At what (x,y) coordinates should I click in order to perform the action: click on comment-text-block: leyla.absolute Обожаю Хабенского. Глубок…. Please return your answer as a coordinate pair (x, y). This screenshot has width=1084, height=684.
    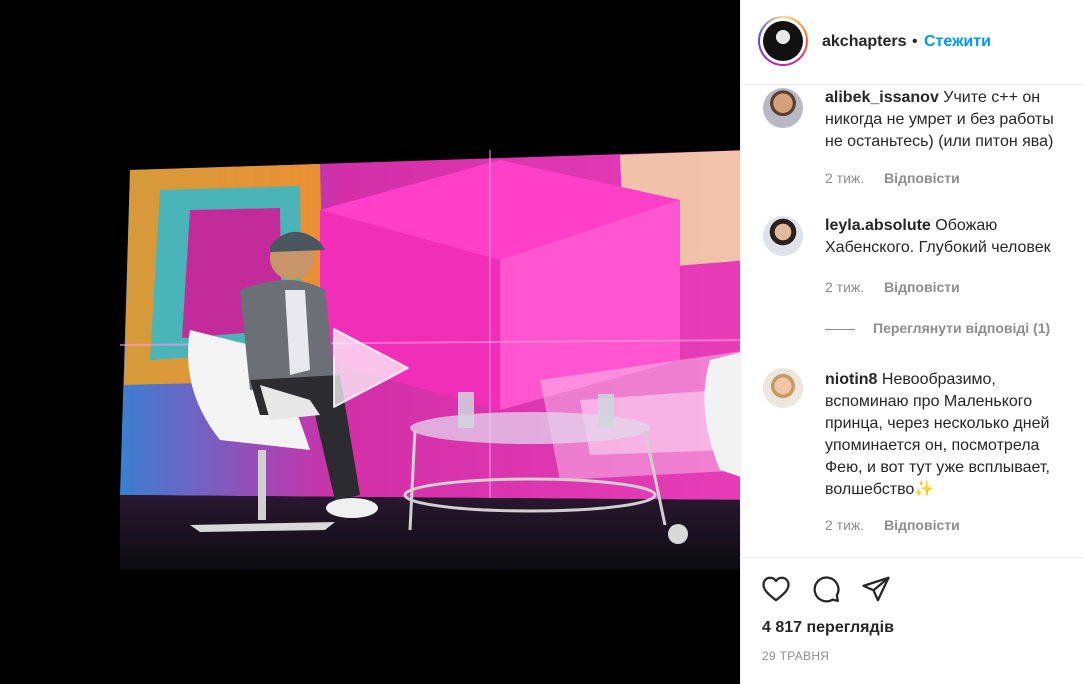
    Looking at the image, I should click on (950, 237).